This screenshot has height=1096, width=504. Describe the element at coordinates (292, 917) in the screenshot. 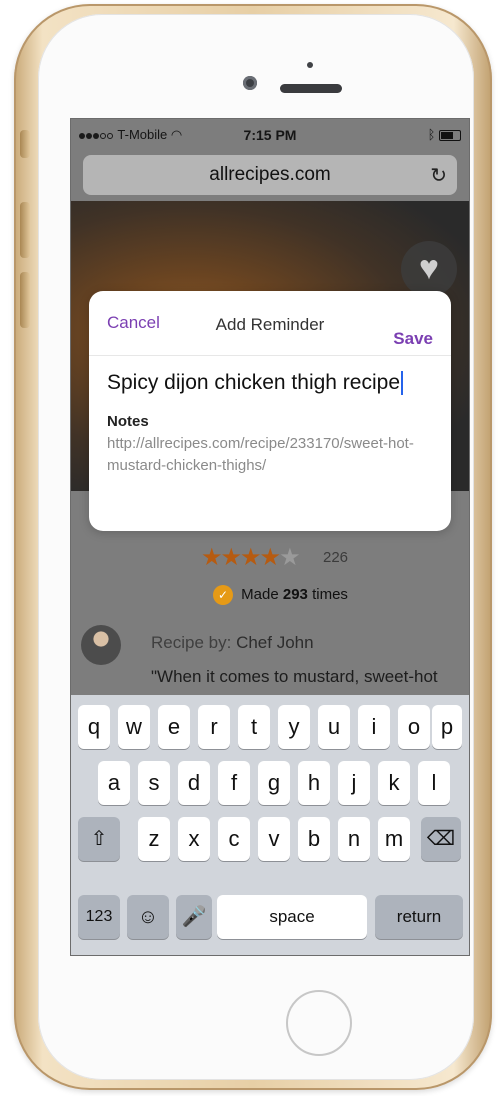

I see `space-key: space` at that location.